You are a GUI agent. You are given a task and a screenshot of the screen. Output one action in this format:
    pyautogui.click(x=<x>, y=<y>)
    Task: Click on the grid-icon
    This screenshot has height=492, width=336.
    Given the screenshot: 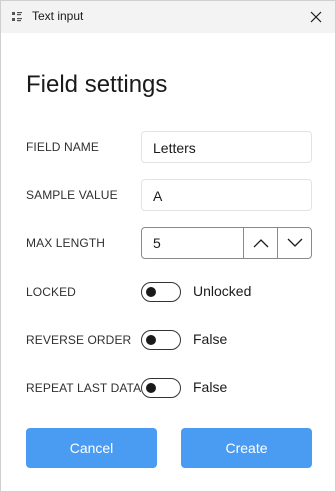 What is the action you would take?
    pyautogui.click(x=17, y=17)
    